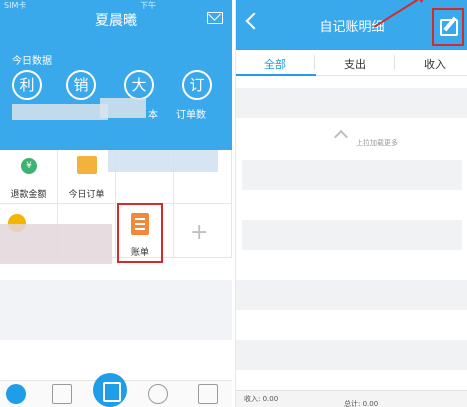  Describe the element at coordinates (261, 399) in the screenshot. I see `footer-income-text: 收入: 0.00` at that location.